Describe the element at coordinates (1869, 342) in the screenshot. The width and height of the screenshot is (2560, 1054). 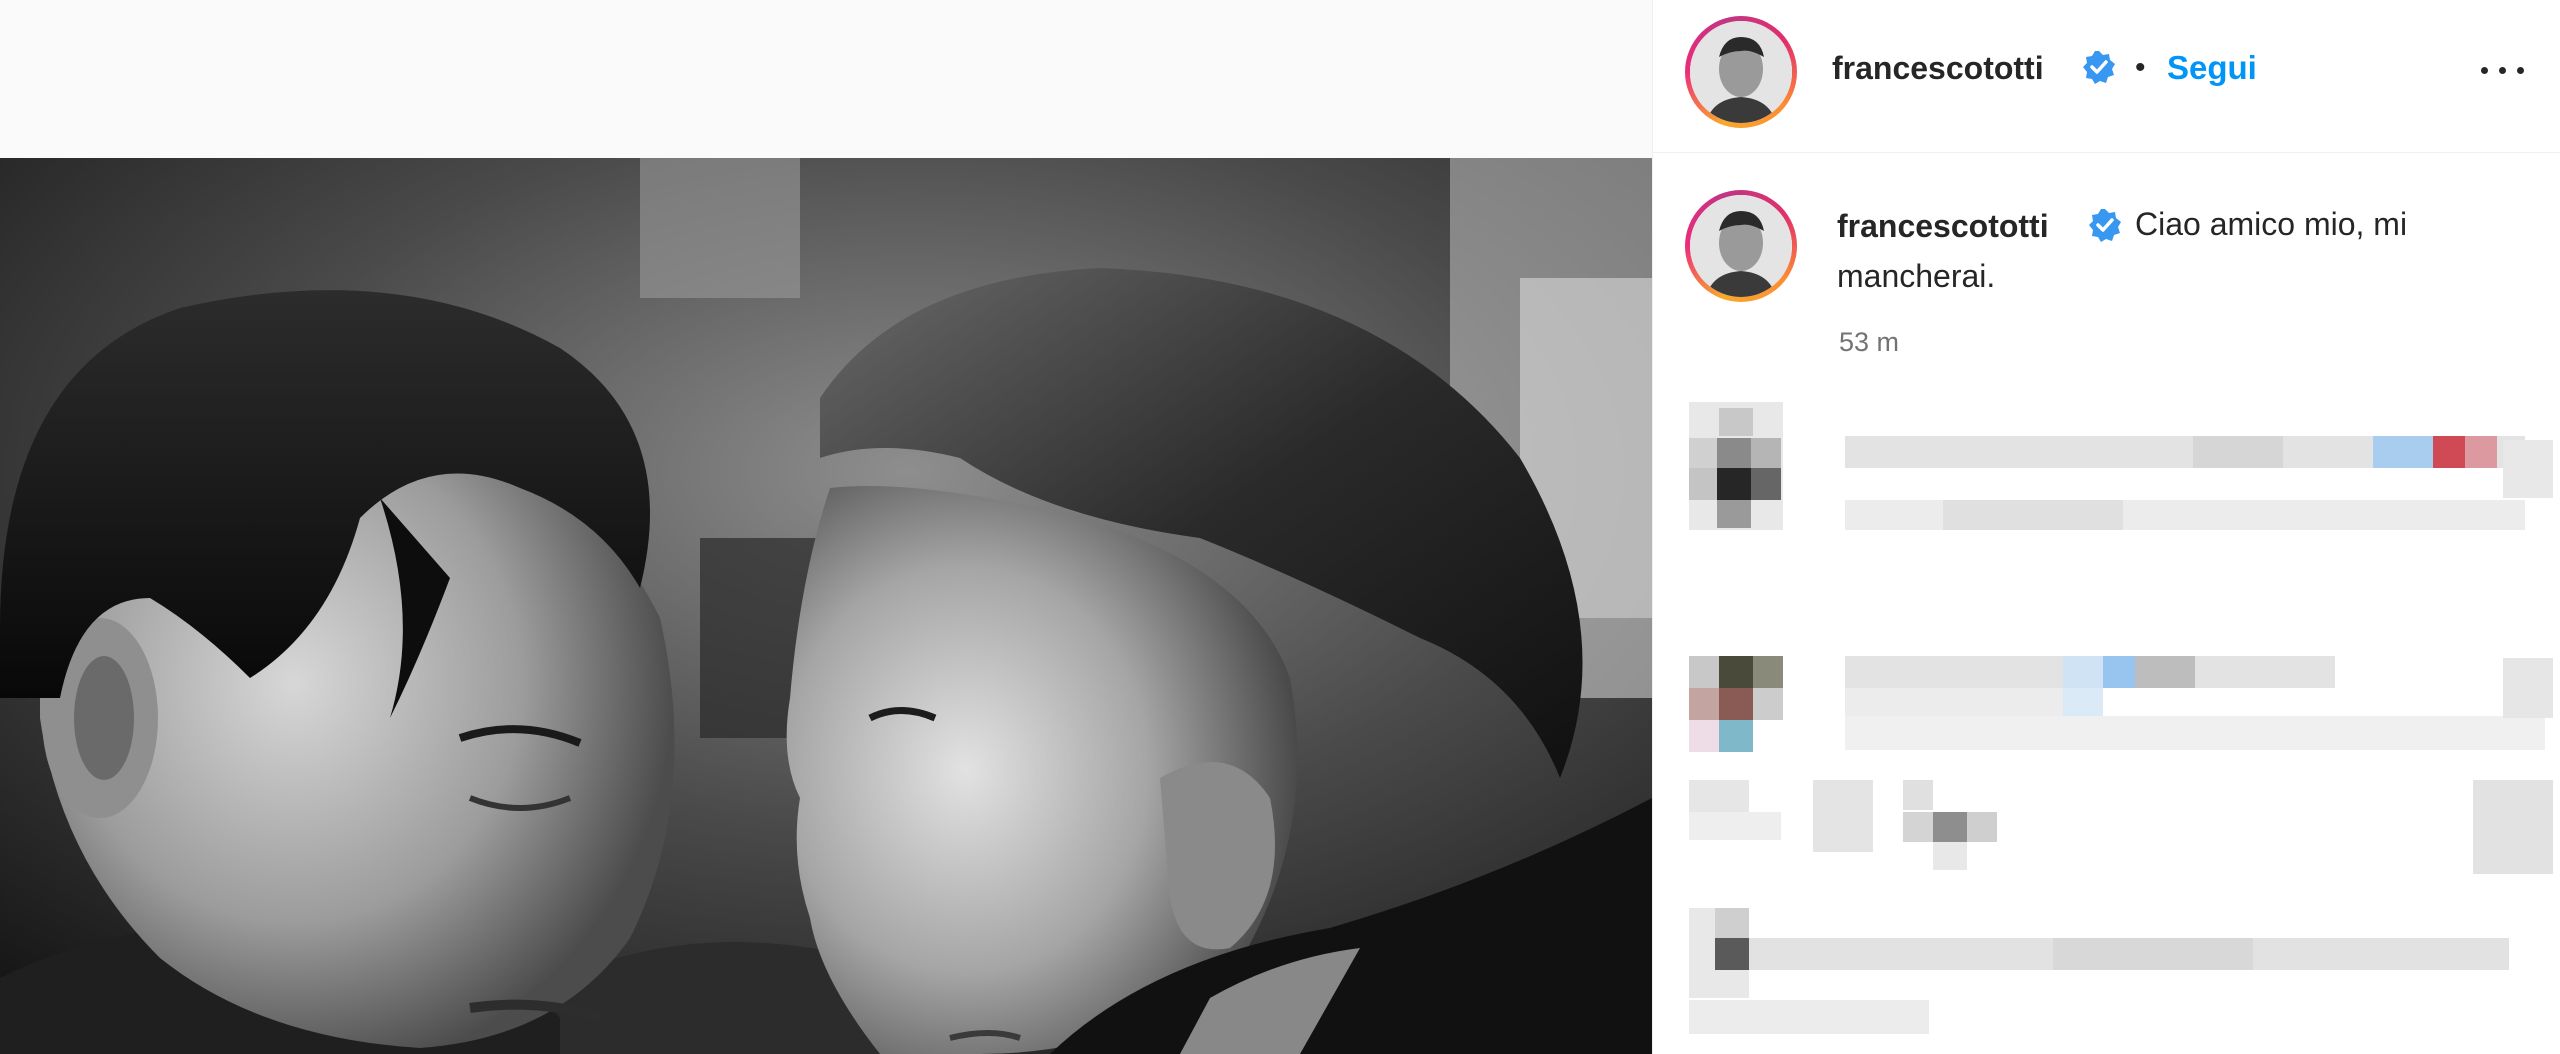
I see `post-timestamp: 53 m` at that location.